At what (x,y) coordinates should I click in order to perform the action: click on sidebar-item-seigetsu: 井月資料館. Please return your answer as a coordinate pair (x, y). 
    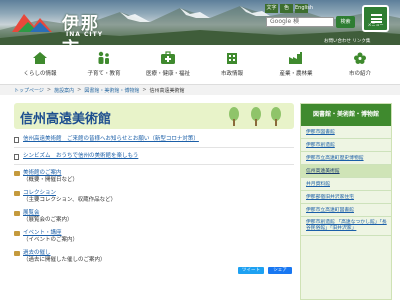
    Looking at the image, I should click on (346, 184).